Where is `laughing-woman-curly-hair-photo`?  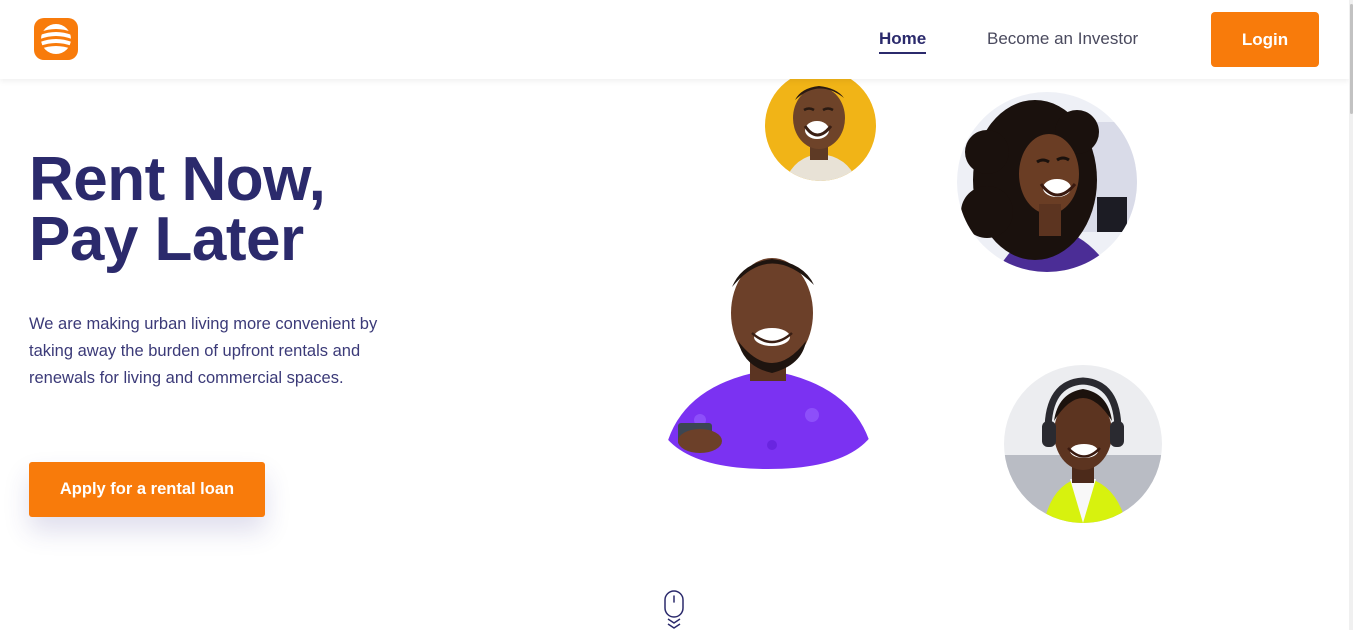 laughing-woman-curly-hair-photo is located at coordinates (1047, 182).